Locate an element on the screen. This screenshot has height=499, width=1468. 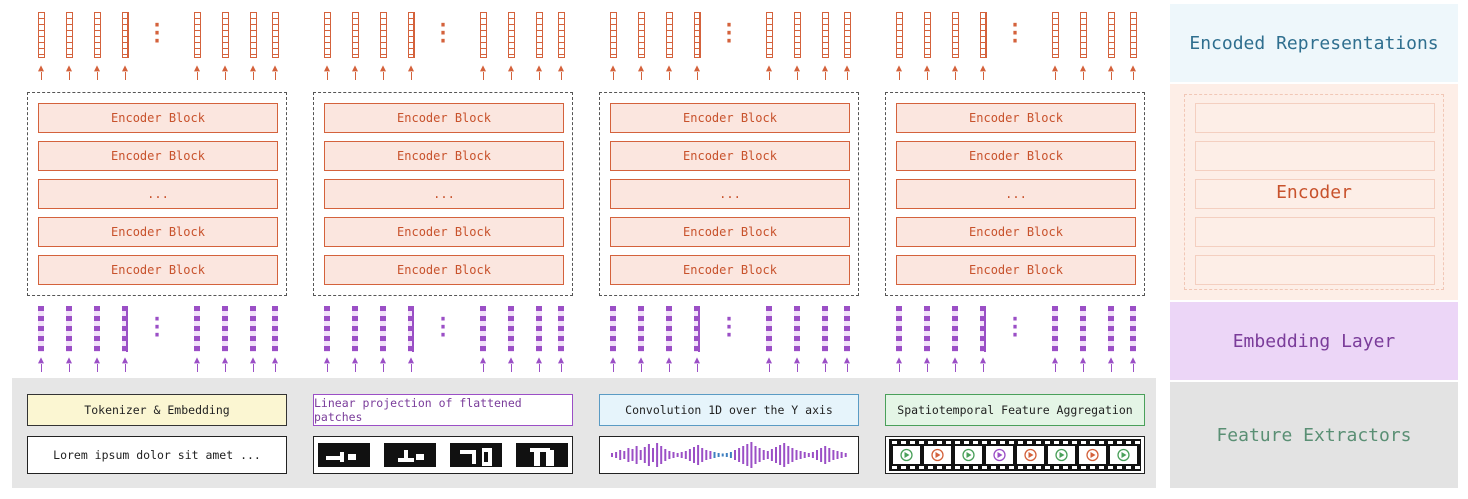
legend-ghost-block is located at coordinates (1315, 118).